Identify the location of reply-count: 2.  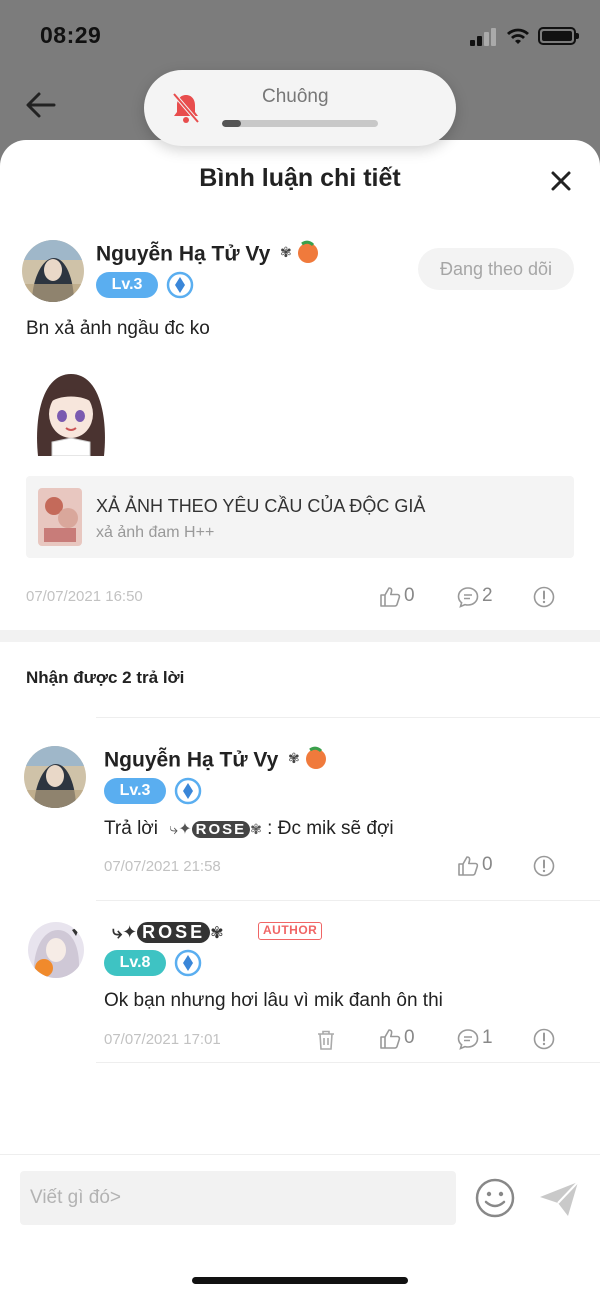
(487, 595).